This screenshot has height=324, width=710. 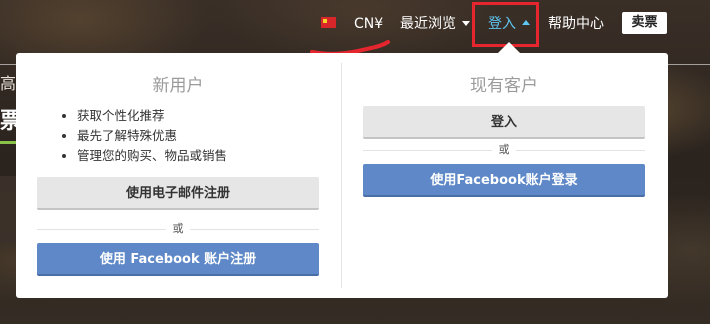 What do you see at coordinates (576, 24) in the screenshot?
I see `help-center-link: 帮助中心` at bounding box center [576, 24].